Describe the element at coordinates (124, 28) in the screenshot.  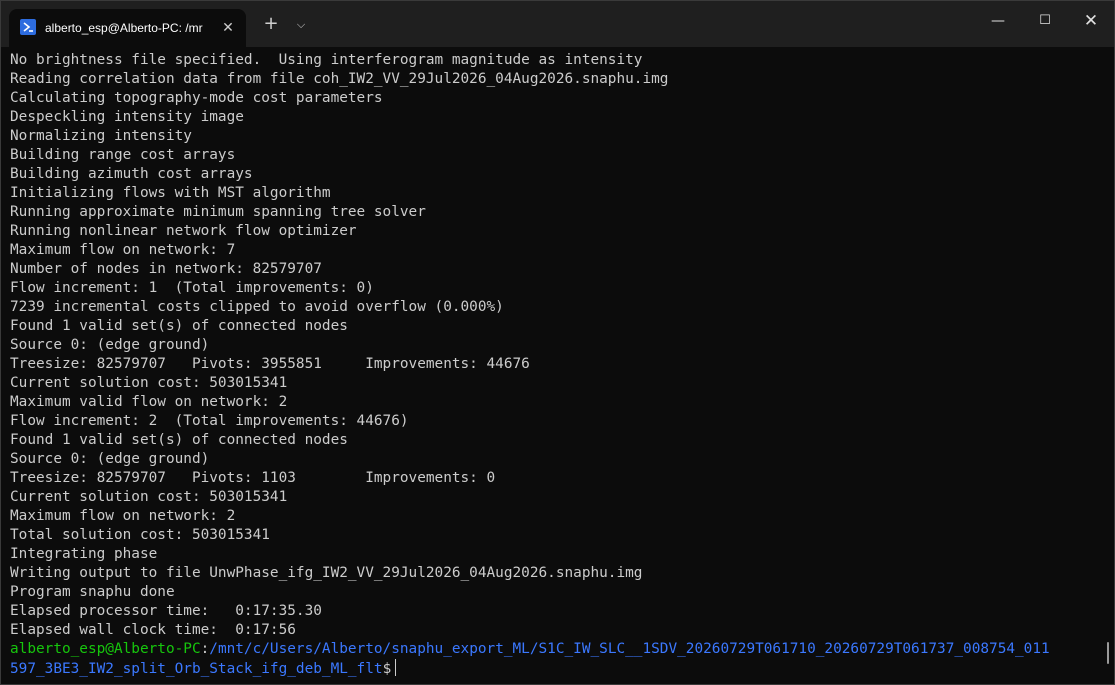
I see `tab-title: alberto_esp@Alberto-PC: /mr` at that location.